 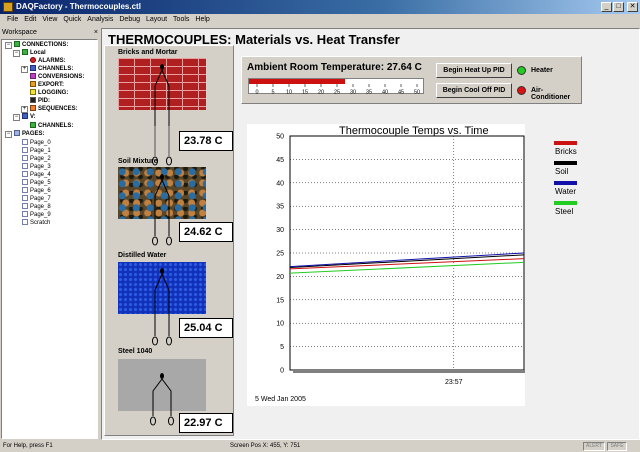 I want to click on maximize-button: □, so click(x=618, y=7).